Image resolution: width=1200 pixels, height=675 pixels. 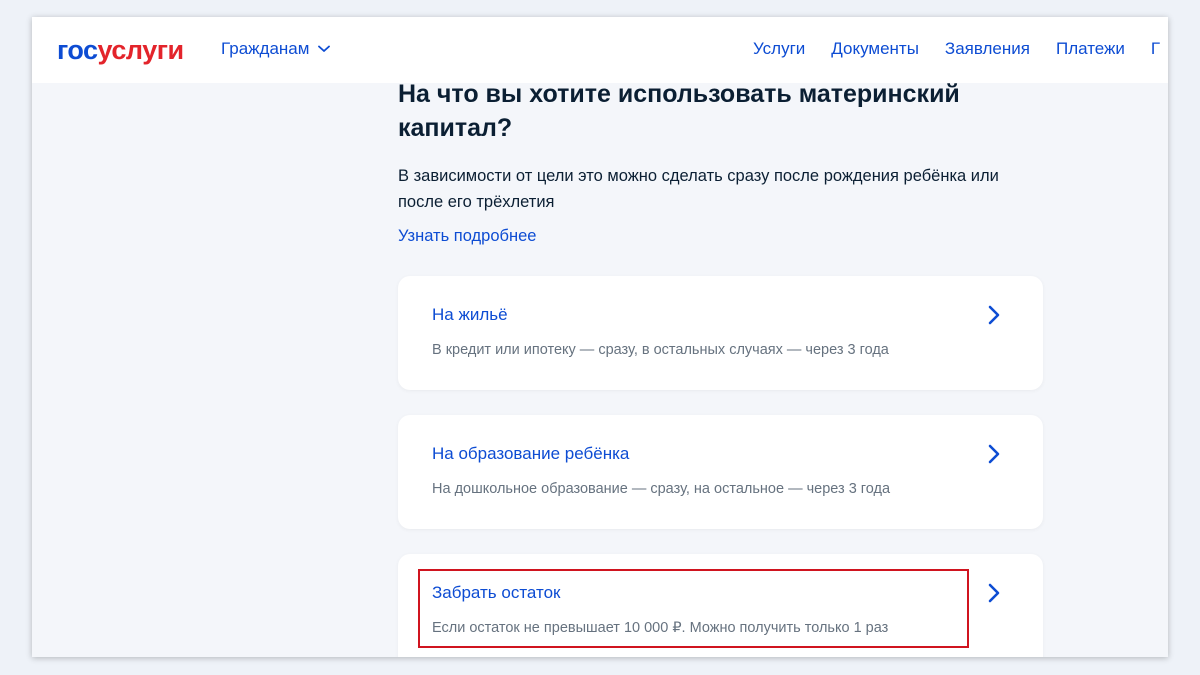 I want to click on main-nav: Услуги Документы Заявления Платежи Г, so click(x=960, y=49).